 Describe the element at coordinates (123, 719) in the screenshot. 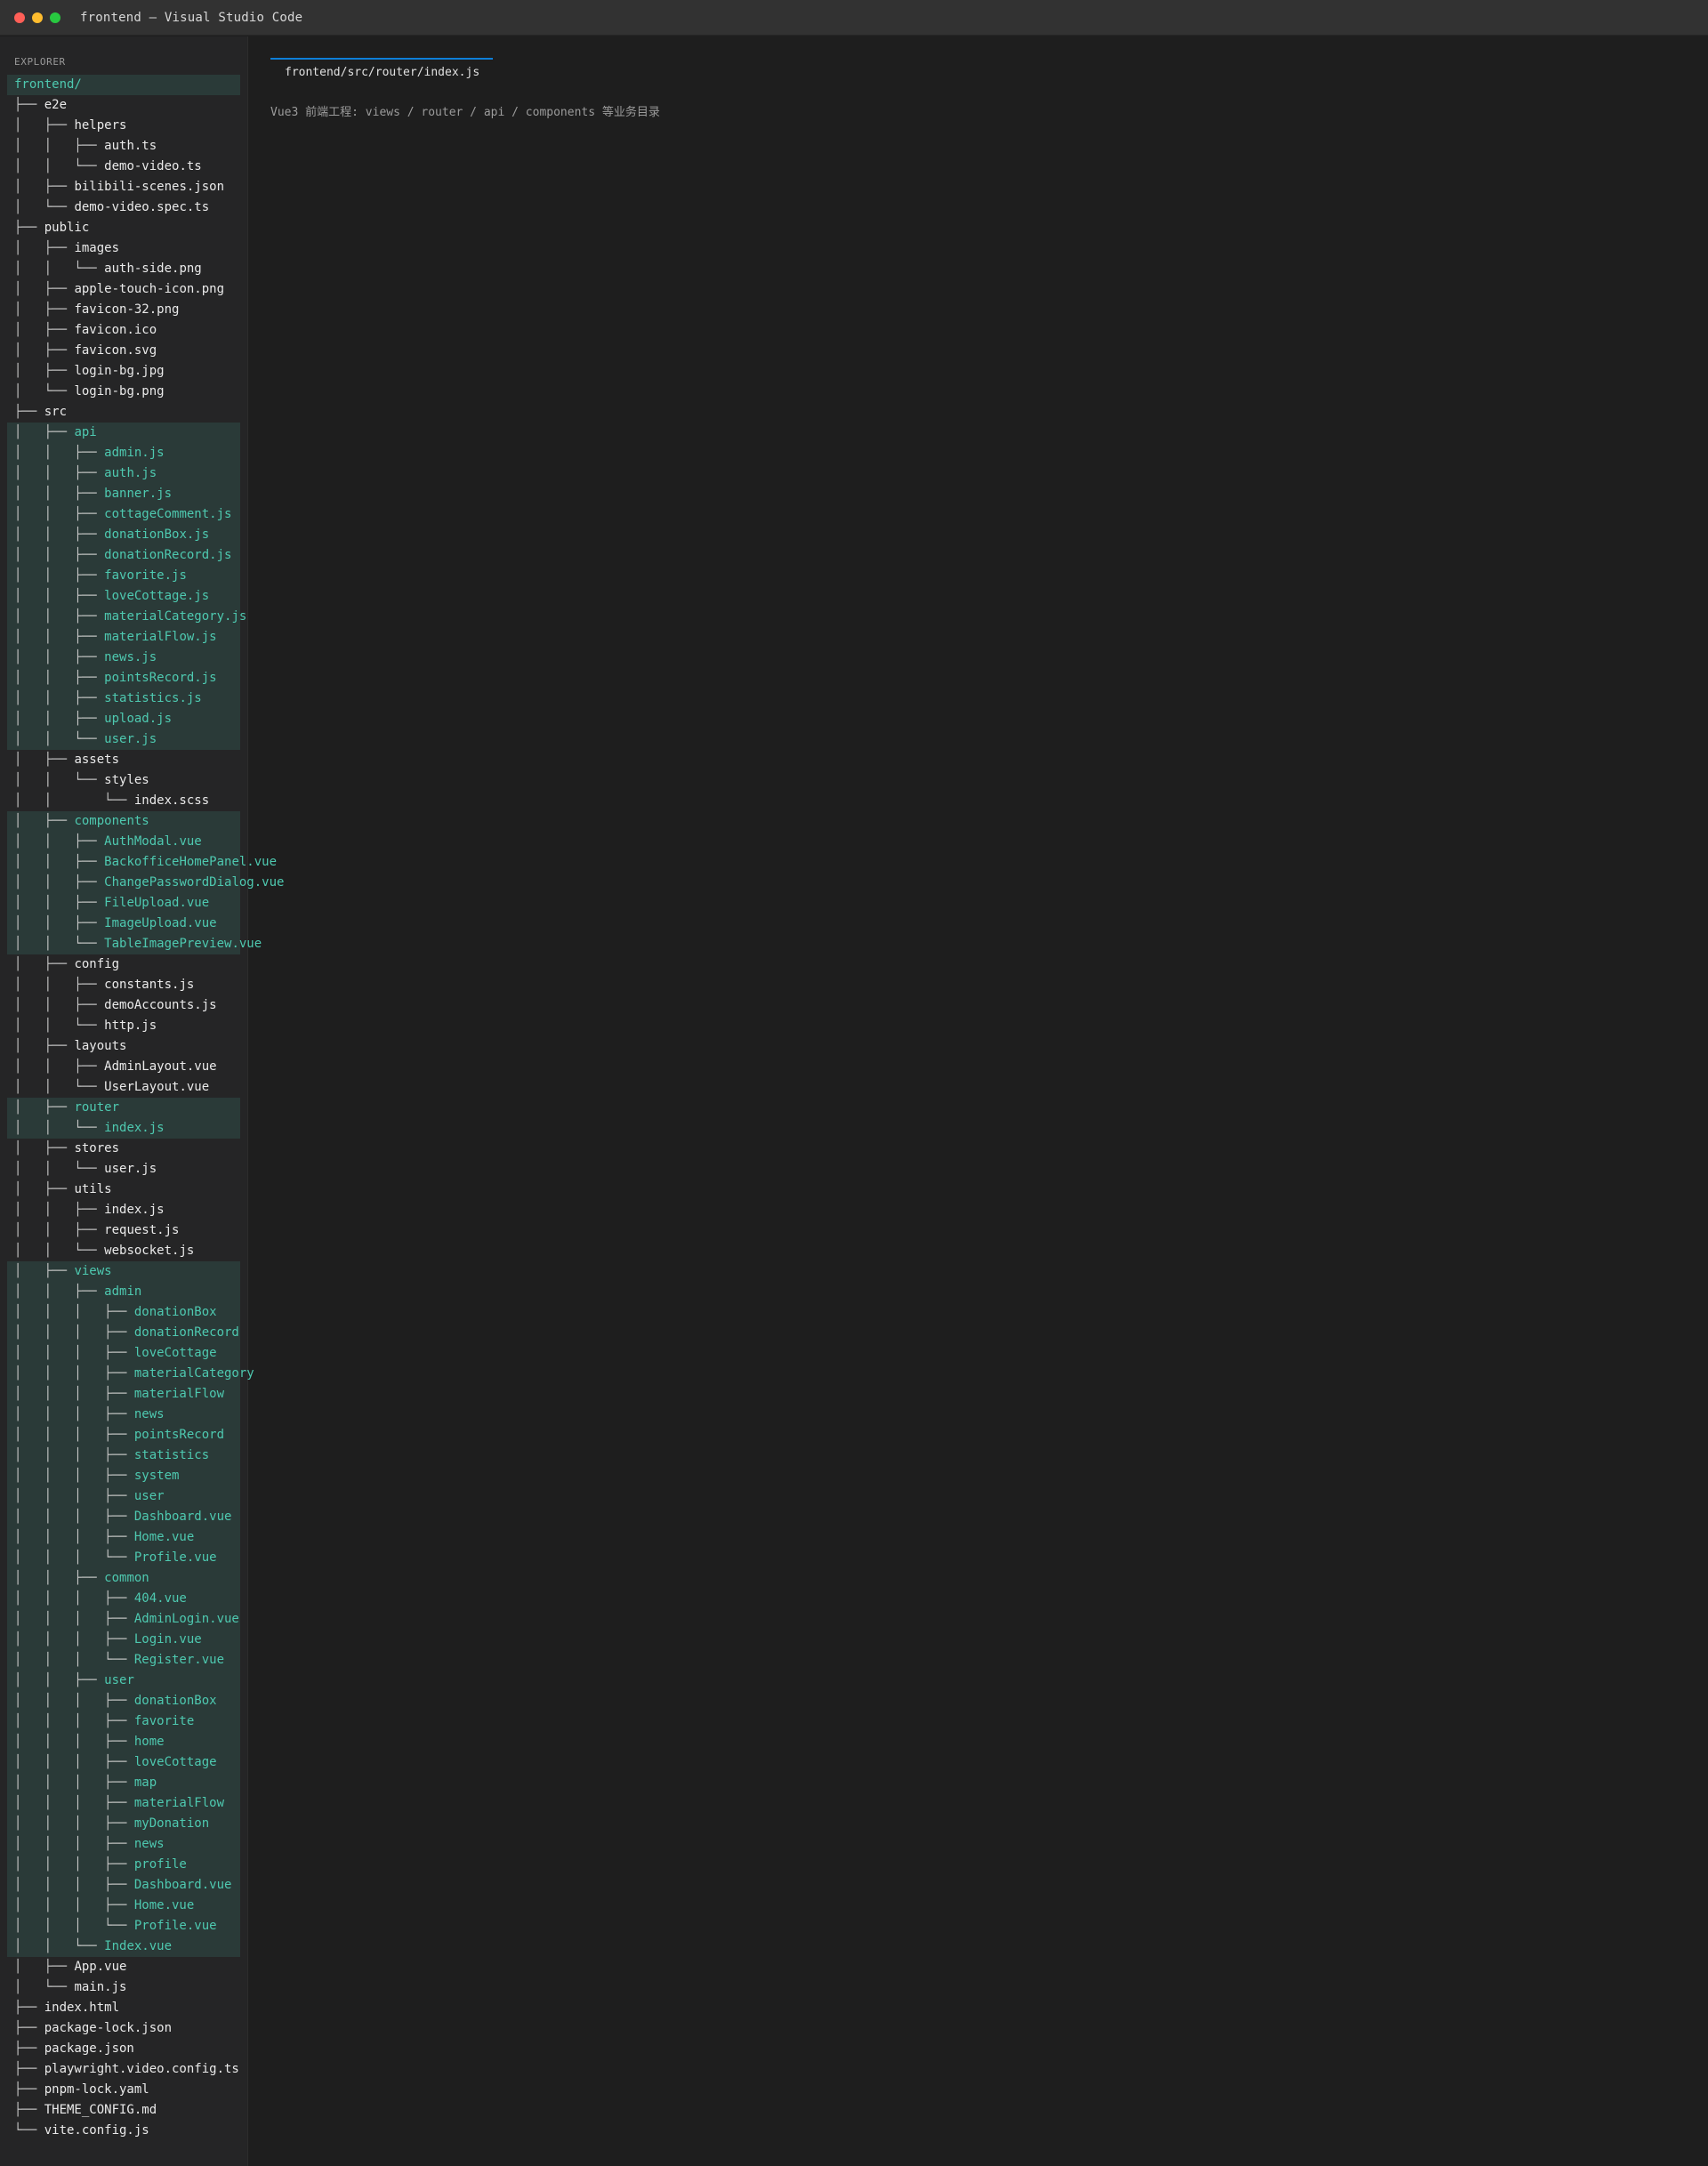

I see `tree-item: │ │ ├── upload.js` at that location.